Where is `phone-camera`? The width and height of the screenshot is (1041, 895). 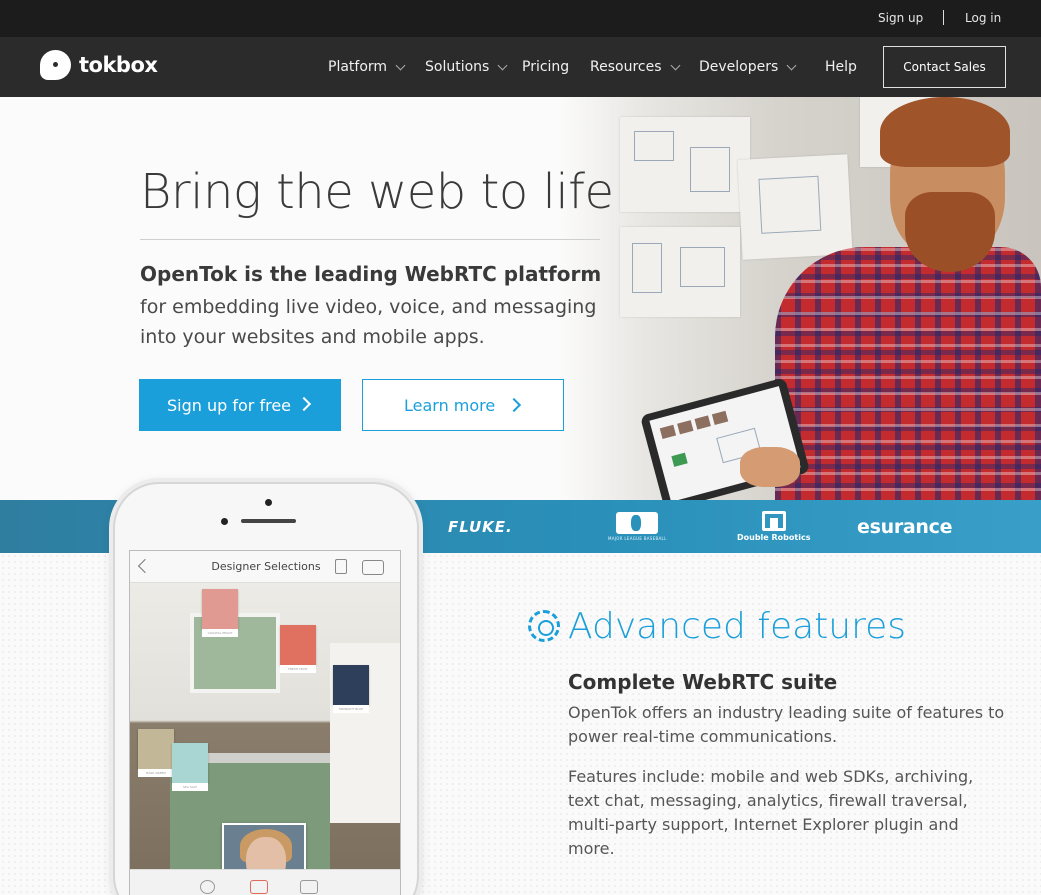
phone-camera is located at coordinates (268, 502).